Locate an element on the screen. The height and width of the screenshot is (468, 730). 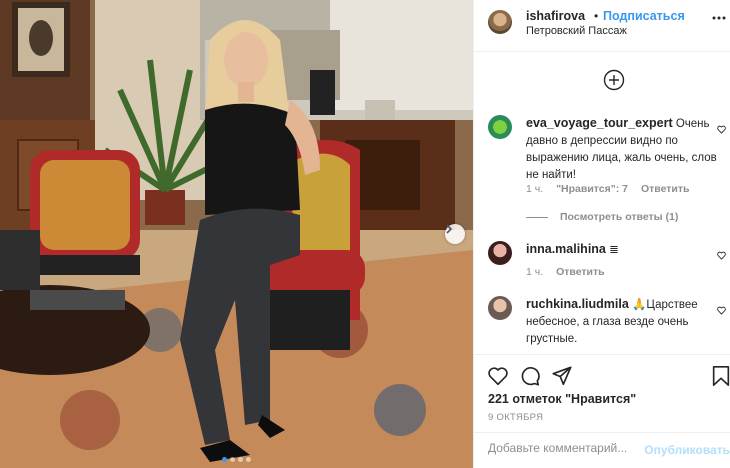
author-avatar is located at coordinates (500, 22).